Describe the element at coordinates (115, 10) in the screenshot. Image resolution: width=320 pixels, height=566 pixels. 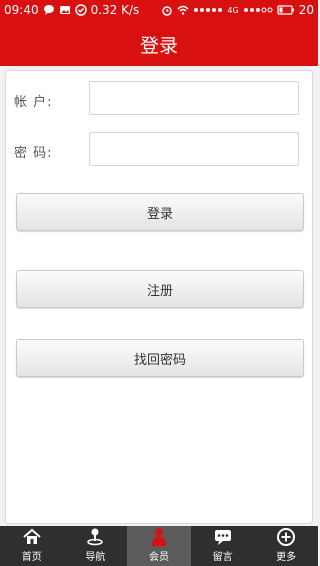
I see `status-speed: 0.32 K/s` at that location.